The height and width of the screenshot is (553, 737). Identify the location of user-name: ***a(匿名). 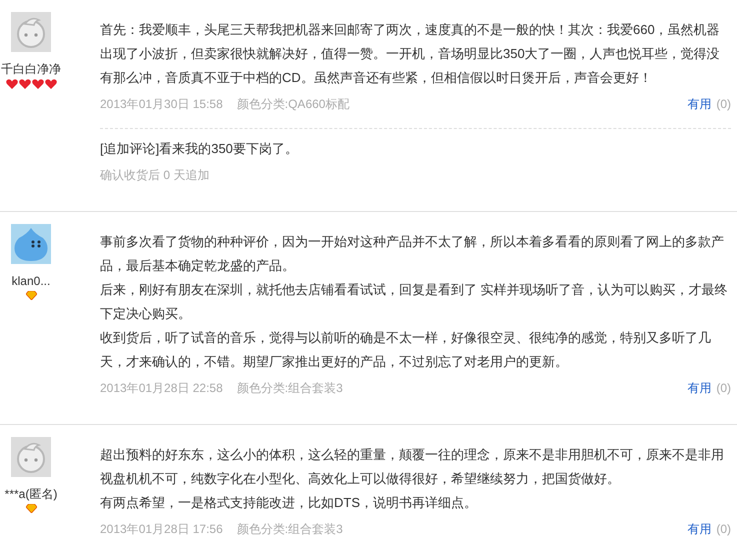
(31, 494).